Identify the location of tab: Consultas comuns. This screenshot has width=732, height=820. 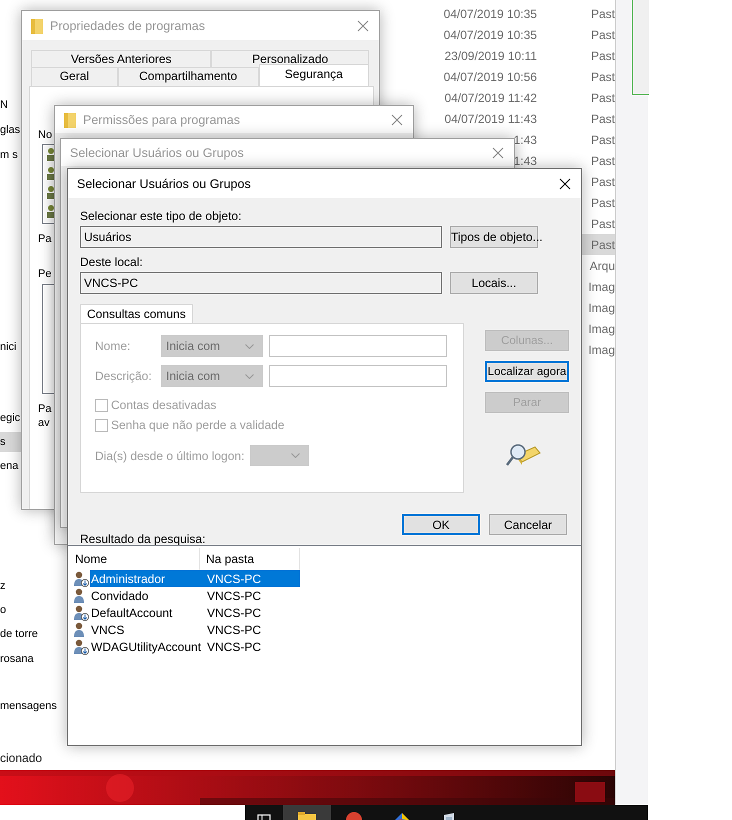
(136, 313).